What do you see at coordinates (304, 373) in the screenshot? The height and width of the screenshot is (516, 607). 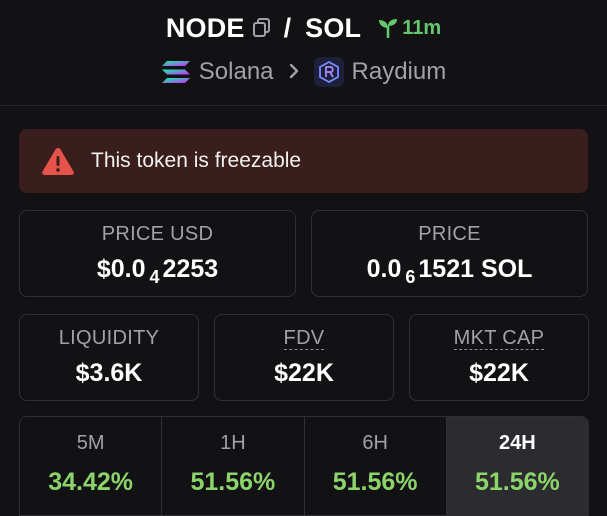 I see `fdv-value: $22K` at bounding box center [304, 373].